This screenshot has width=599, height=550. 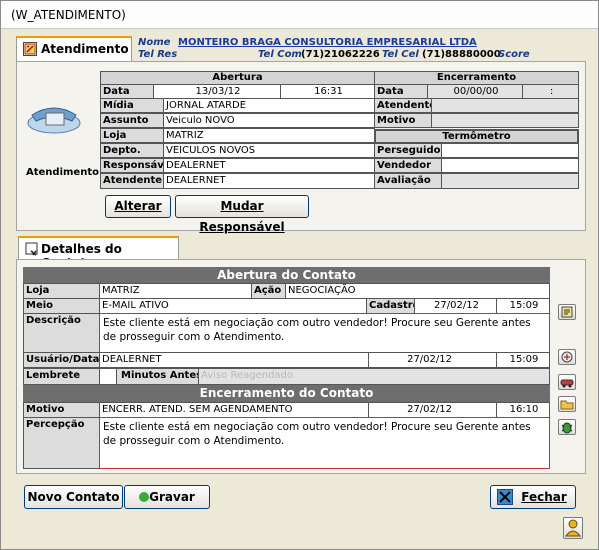 I want to click on usuario-time: 15:09, so click(x=523, y=360).